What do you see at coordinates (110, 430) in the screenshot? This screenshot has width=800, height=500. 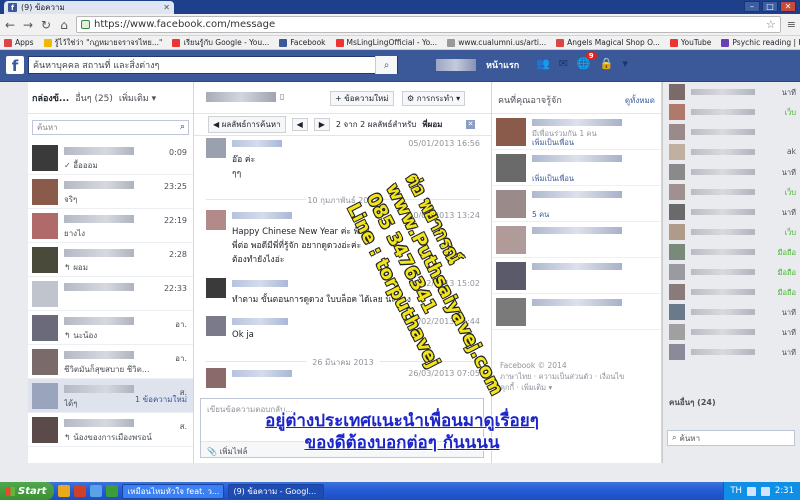 I see `thread-item: ↰ น้องของการเมืองพรอน์ ส.` at bounding box center [110, 430].